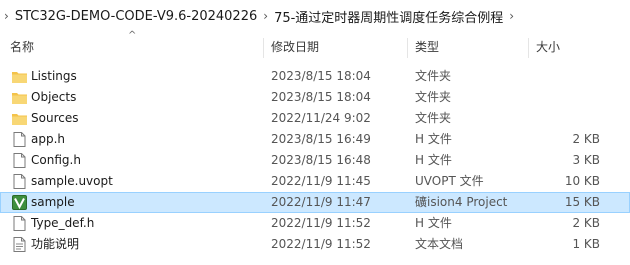 This screenshot has width=630, height=265. Describe the element at coordinates (427, 47) in the screenshot. I see `column-header-type: 类型` at that location.